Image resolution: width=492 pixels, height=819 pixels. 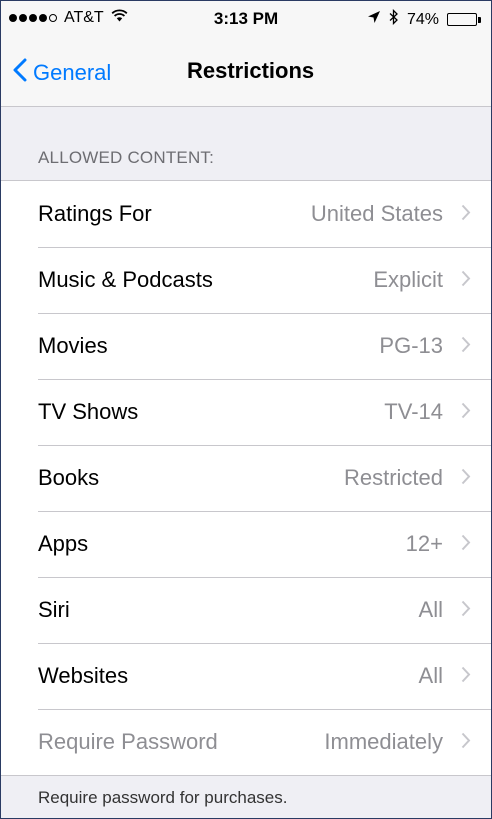 What do you see at coordinates (413, 411) in the screenshot?
I see `row-value: TV-14` at bounding box center [413, 411].